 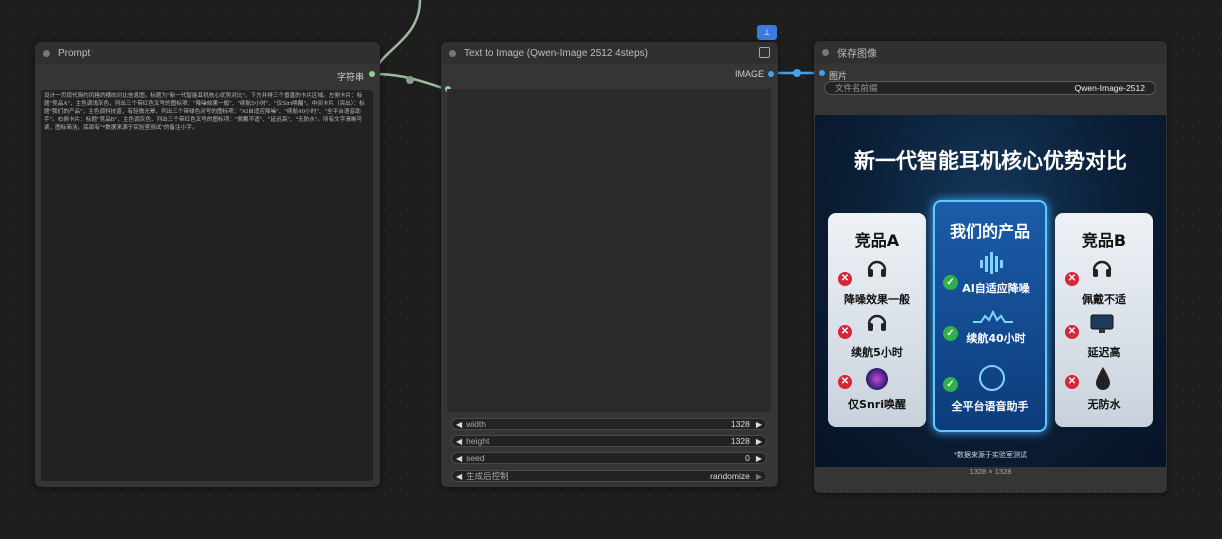 I want to click on control-label: 生成后控制, so click(x=487, y=476).